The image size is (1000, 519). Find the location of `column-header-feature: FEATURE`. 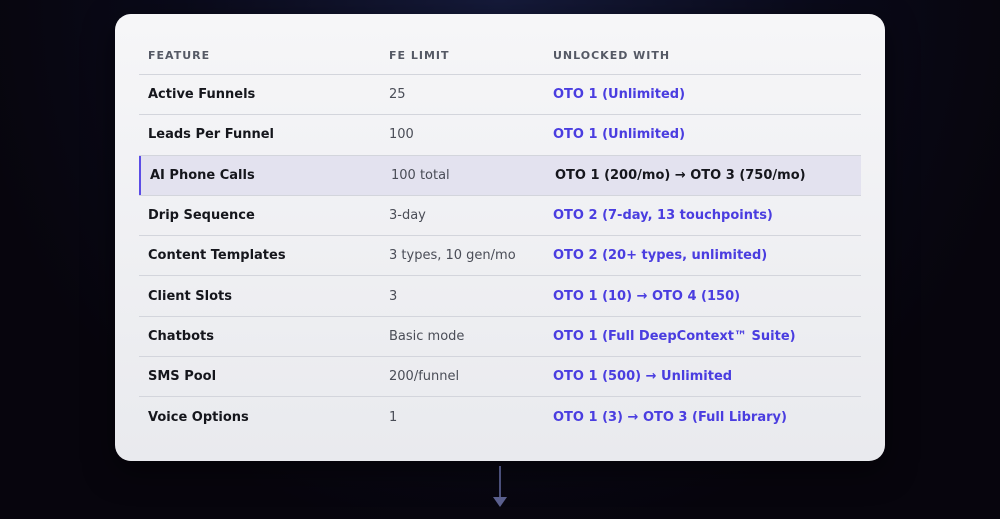

column-header-feature: FEATURE is located at coordinates (259, 55).